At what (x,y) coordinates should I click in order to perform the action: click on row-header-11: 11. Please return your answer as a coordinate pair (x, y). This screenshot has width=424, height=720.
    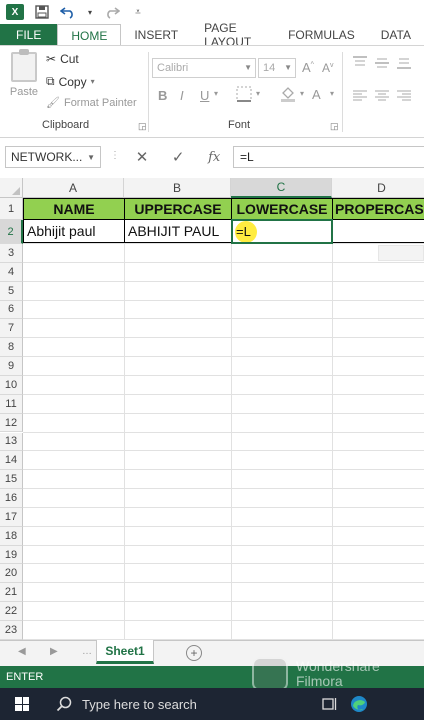
    Looking at the image, I should click on (11, 404).